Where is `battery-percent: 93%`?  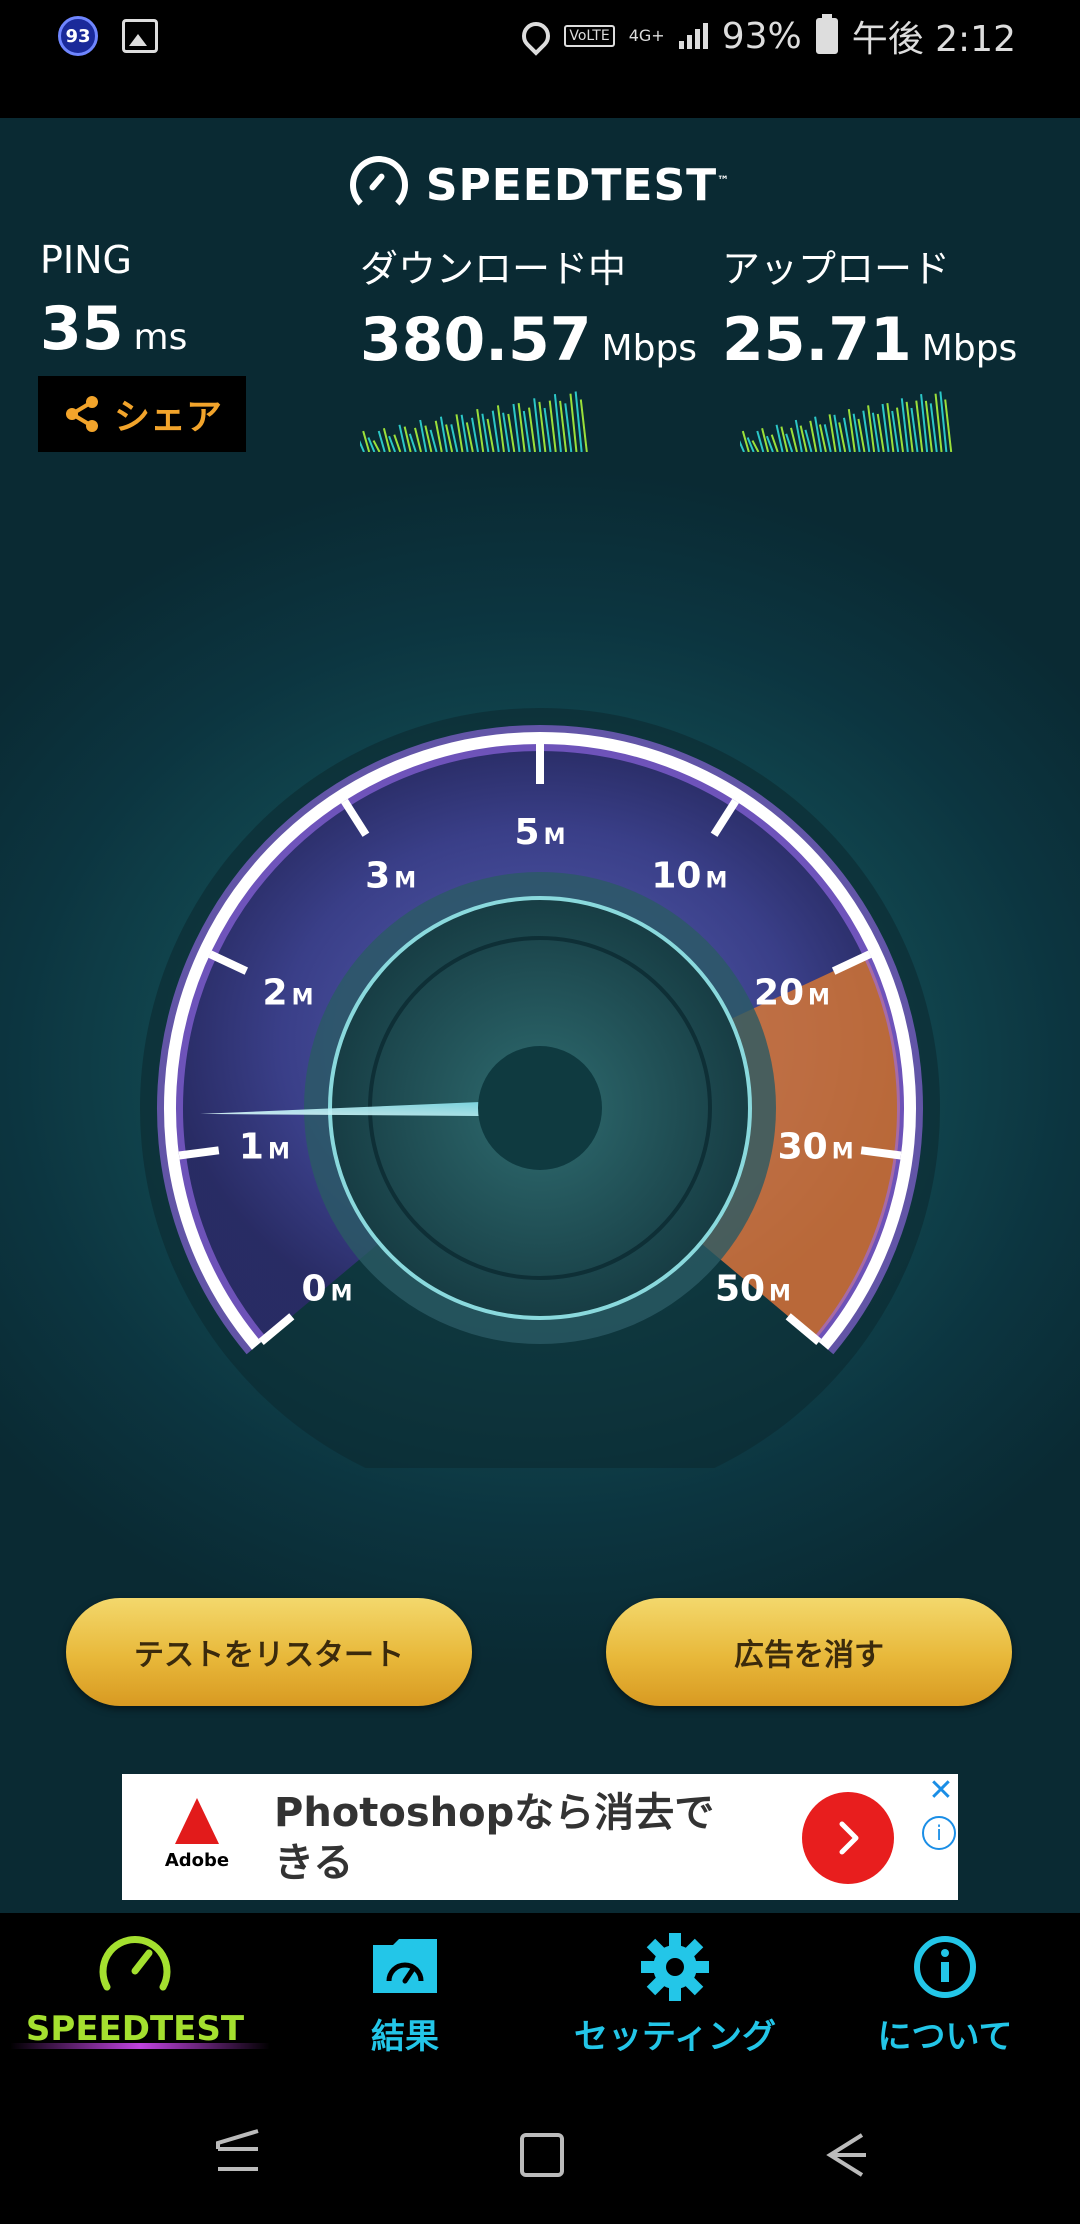 battery-percent: 93% is located at coordinates (761, 36).